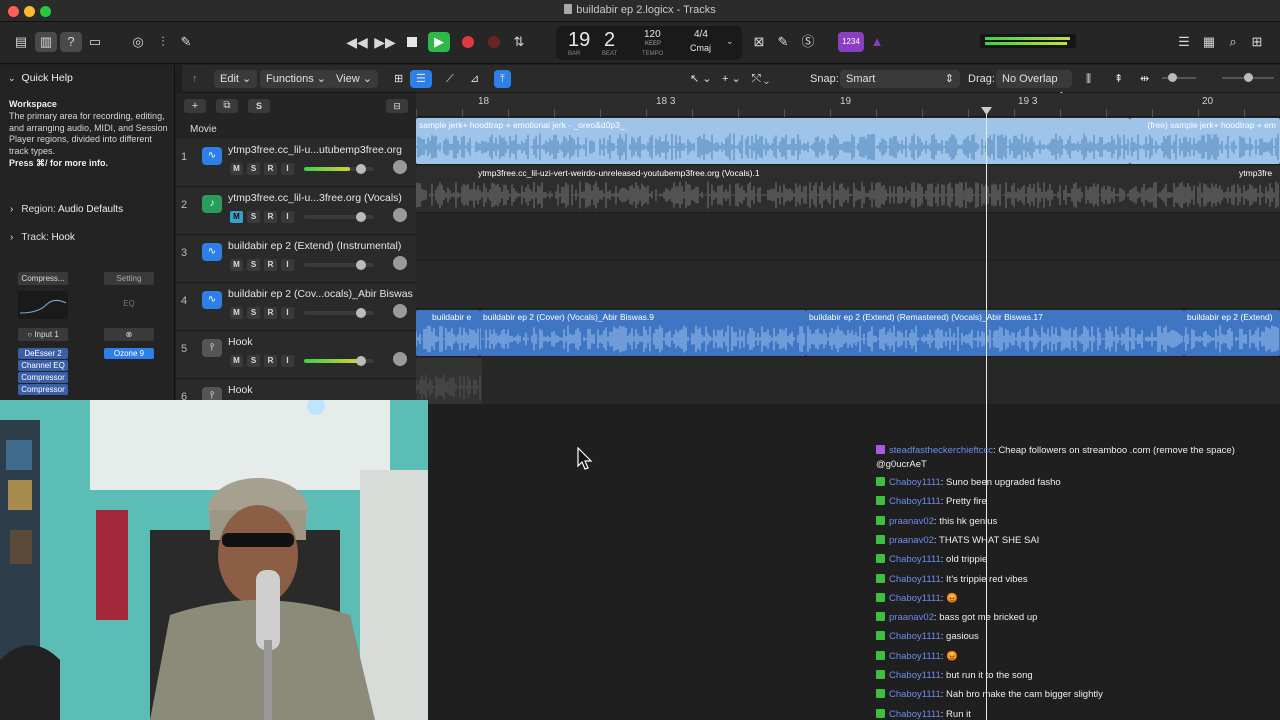 This screenshot has width=1280, height=720. I want to click on mixer-icon: ⫶, so click(163, 42).